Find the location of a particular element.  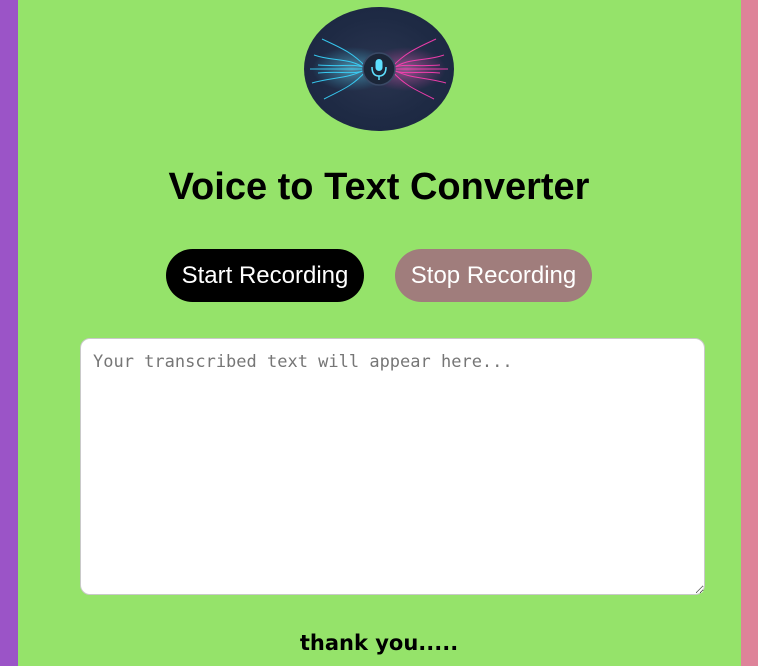

right-border-strip is located at coordinates (749, 333).